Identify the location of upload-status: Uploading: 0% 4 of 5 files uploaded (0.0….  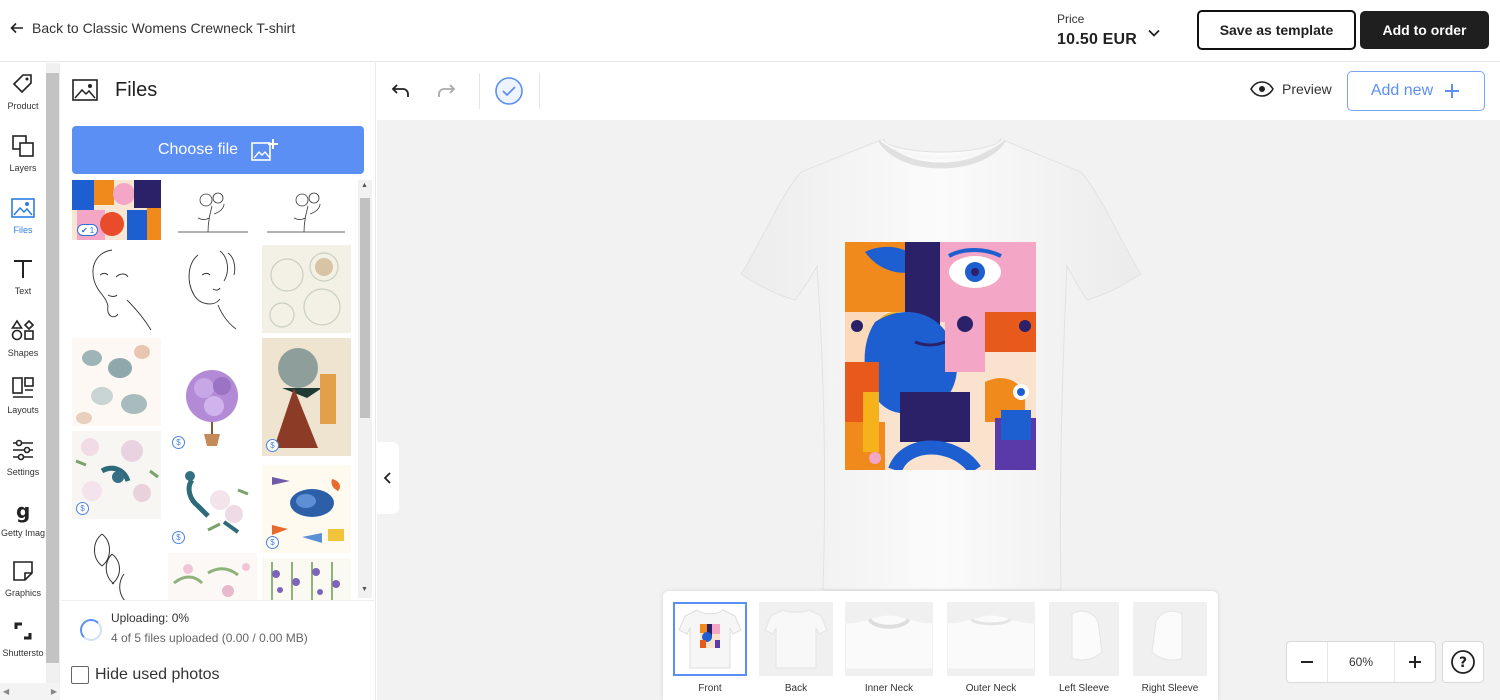
(218, 626).